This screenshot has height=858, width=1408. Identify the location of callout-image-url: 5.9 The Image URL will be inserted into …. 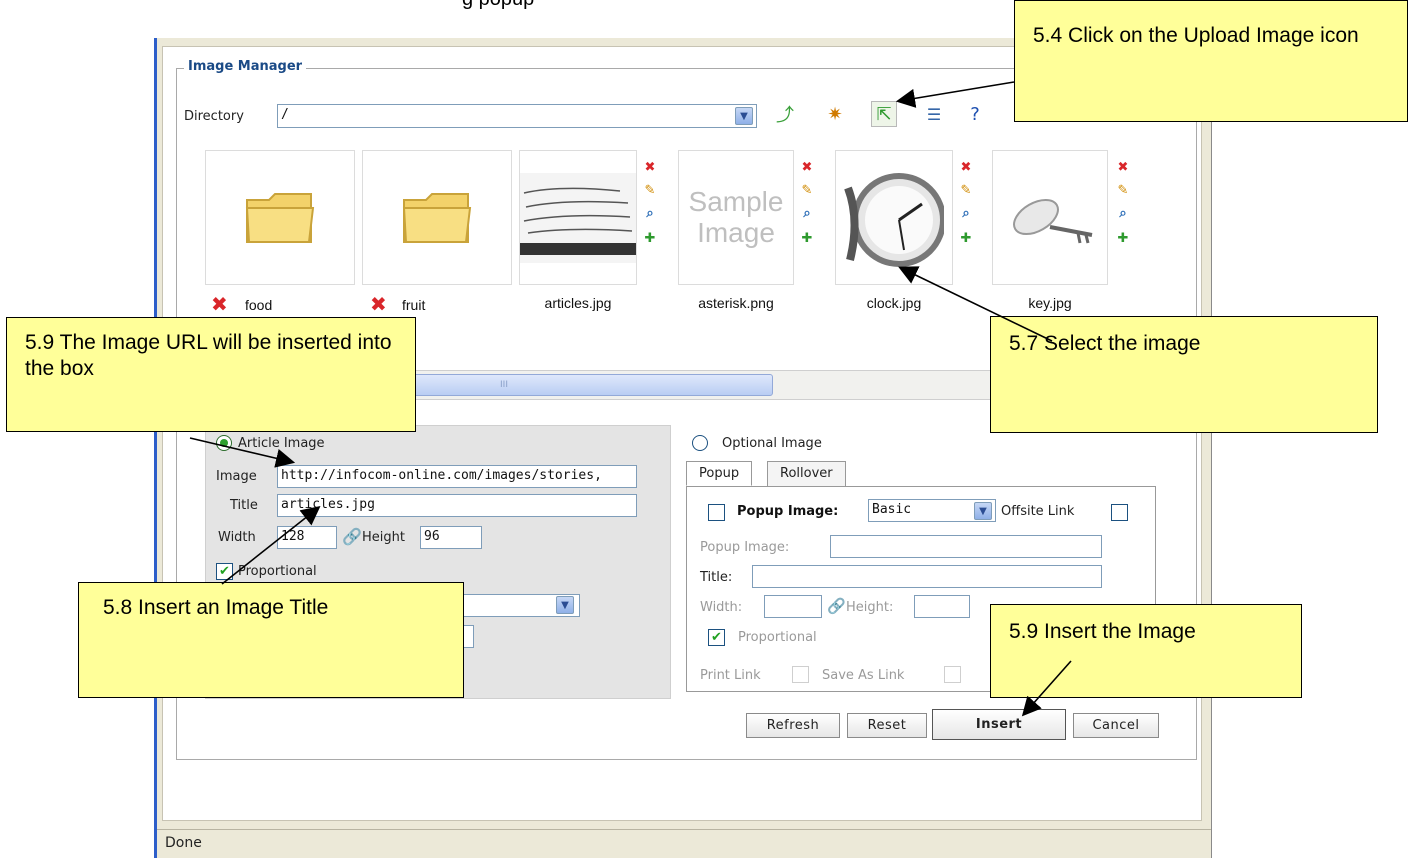
(211, 374).